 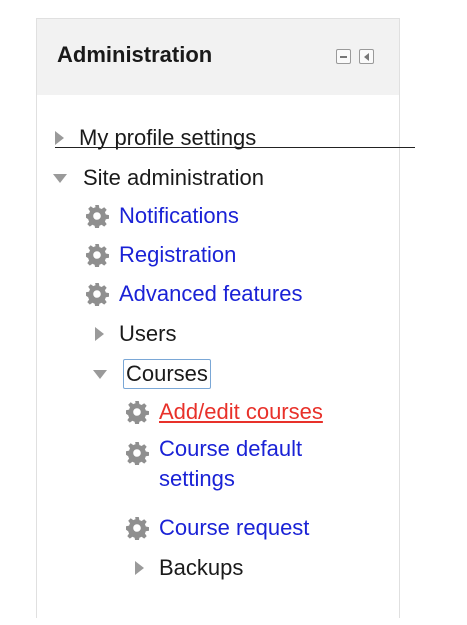 I want to click on tree-item-users: Users, so click(x=135, y=334).